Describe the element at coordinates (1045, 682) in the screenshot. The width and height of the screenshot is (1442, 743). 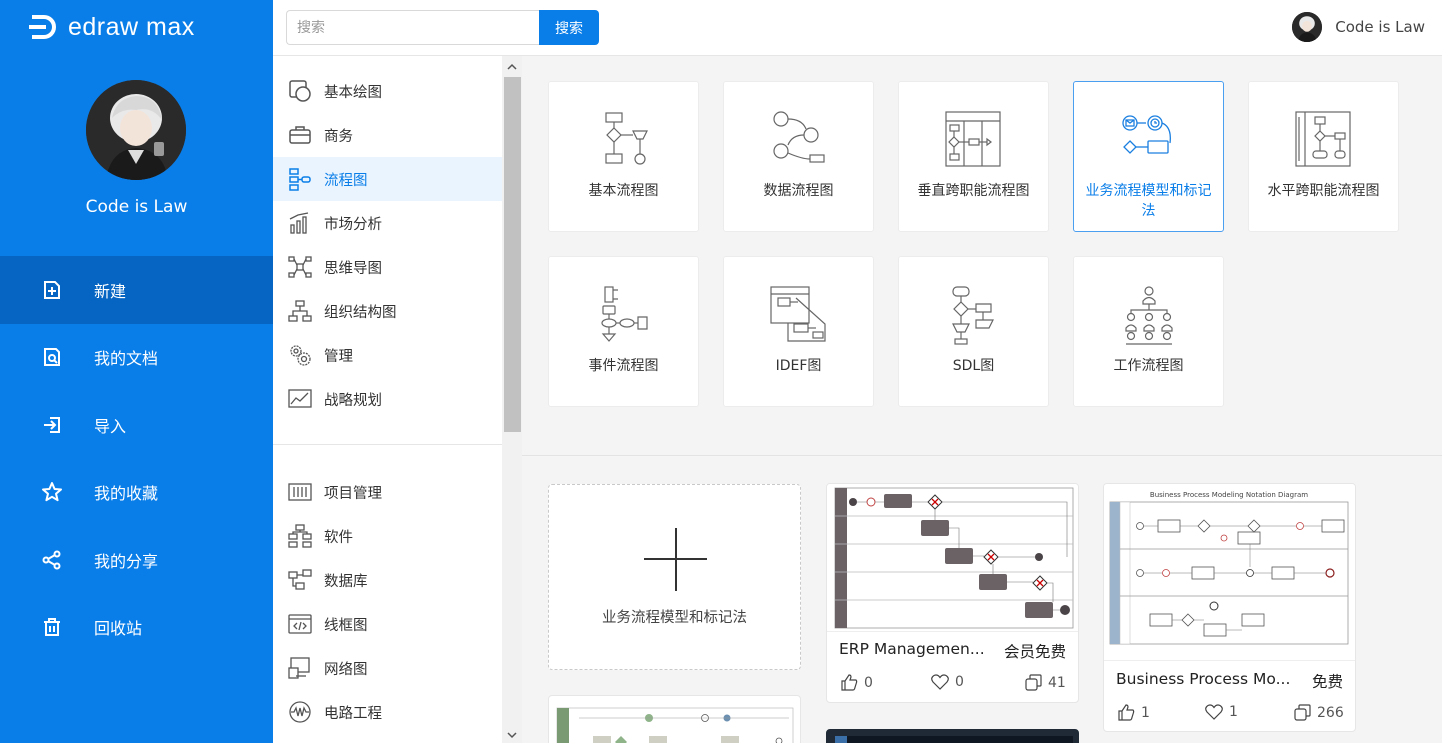
I see `copy-stat: 41` at that location.